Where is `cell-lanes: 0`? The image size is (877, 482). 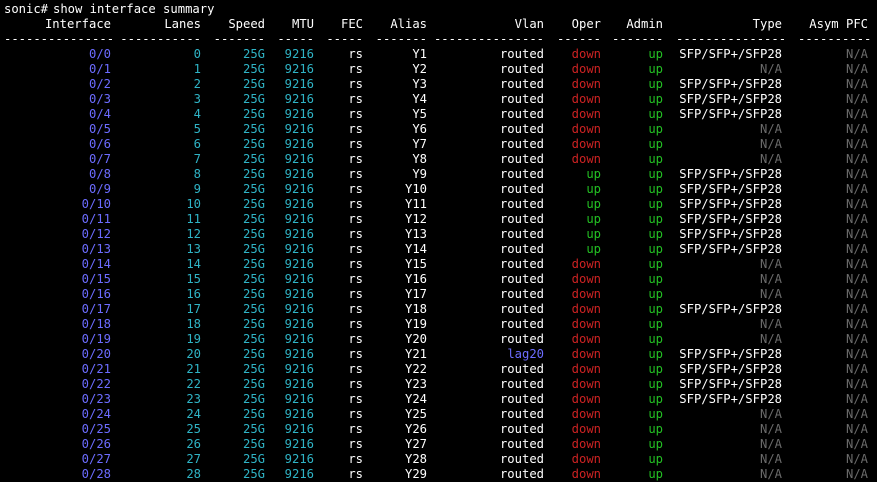 cell-lanes: 0 is located at coordinates (197, 54).